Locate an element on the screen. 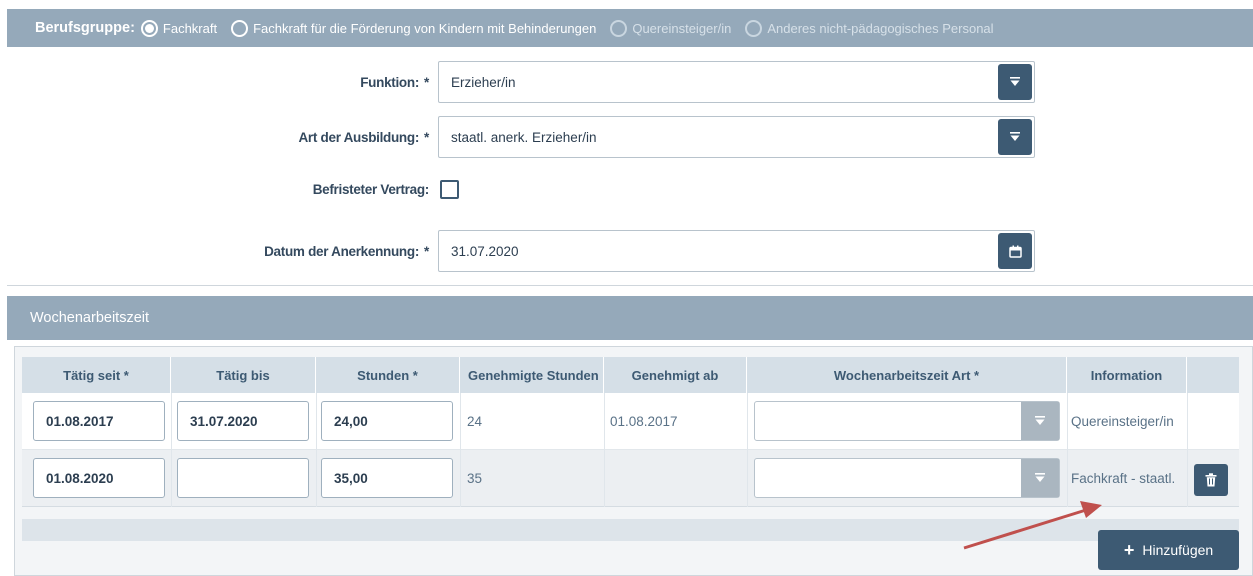  radio-selected-icon is located at coordinates (149, 28).